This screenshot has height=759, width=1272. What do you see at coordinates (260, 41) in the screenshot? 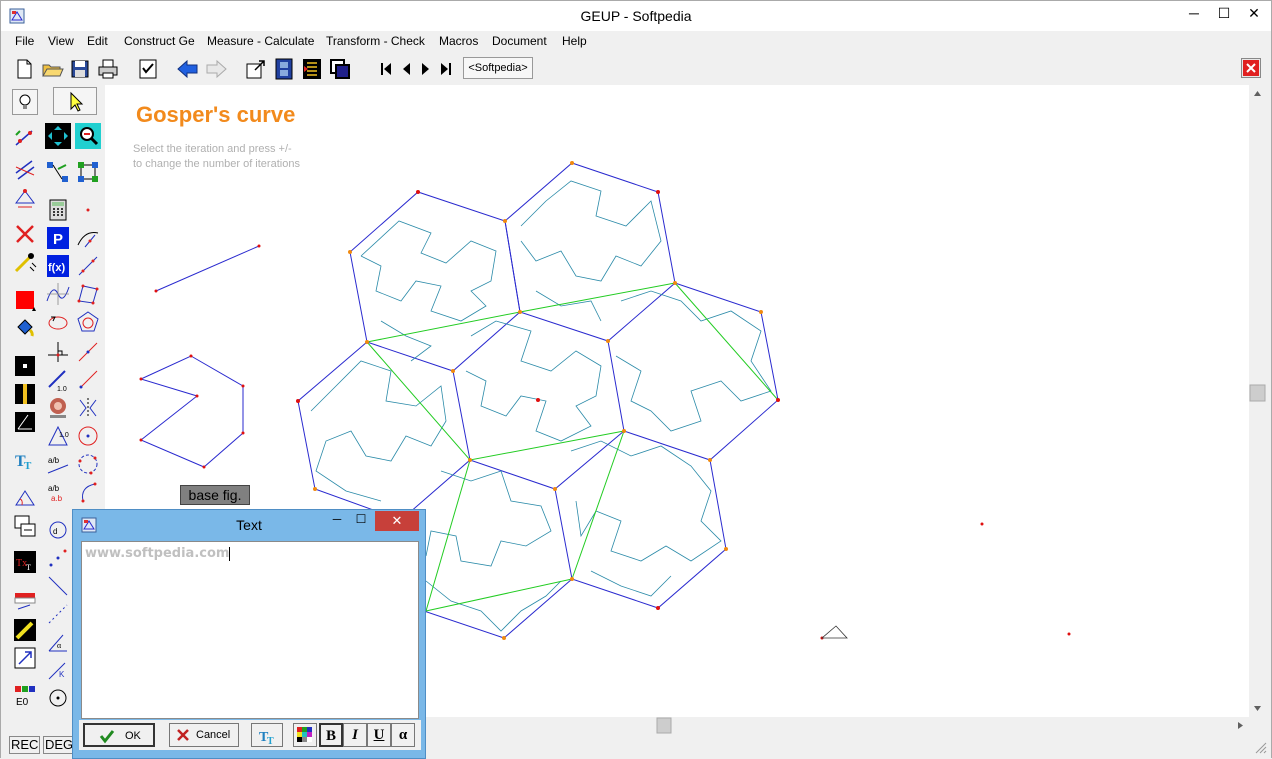
I see `menu-measure: Measure - Calculate` at bounding box center [260, 41].